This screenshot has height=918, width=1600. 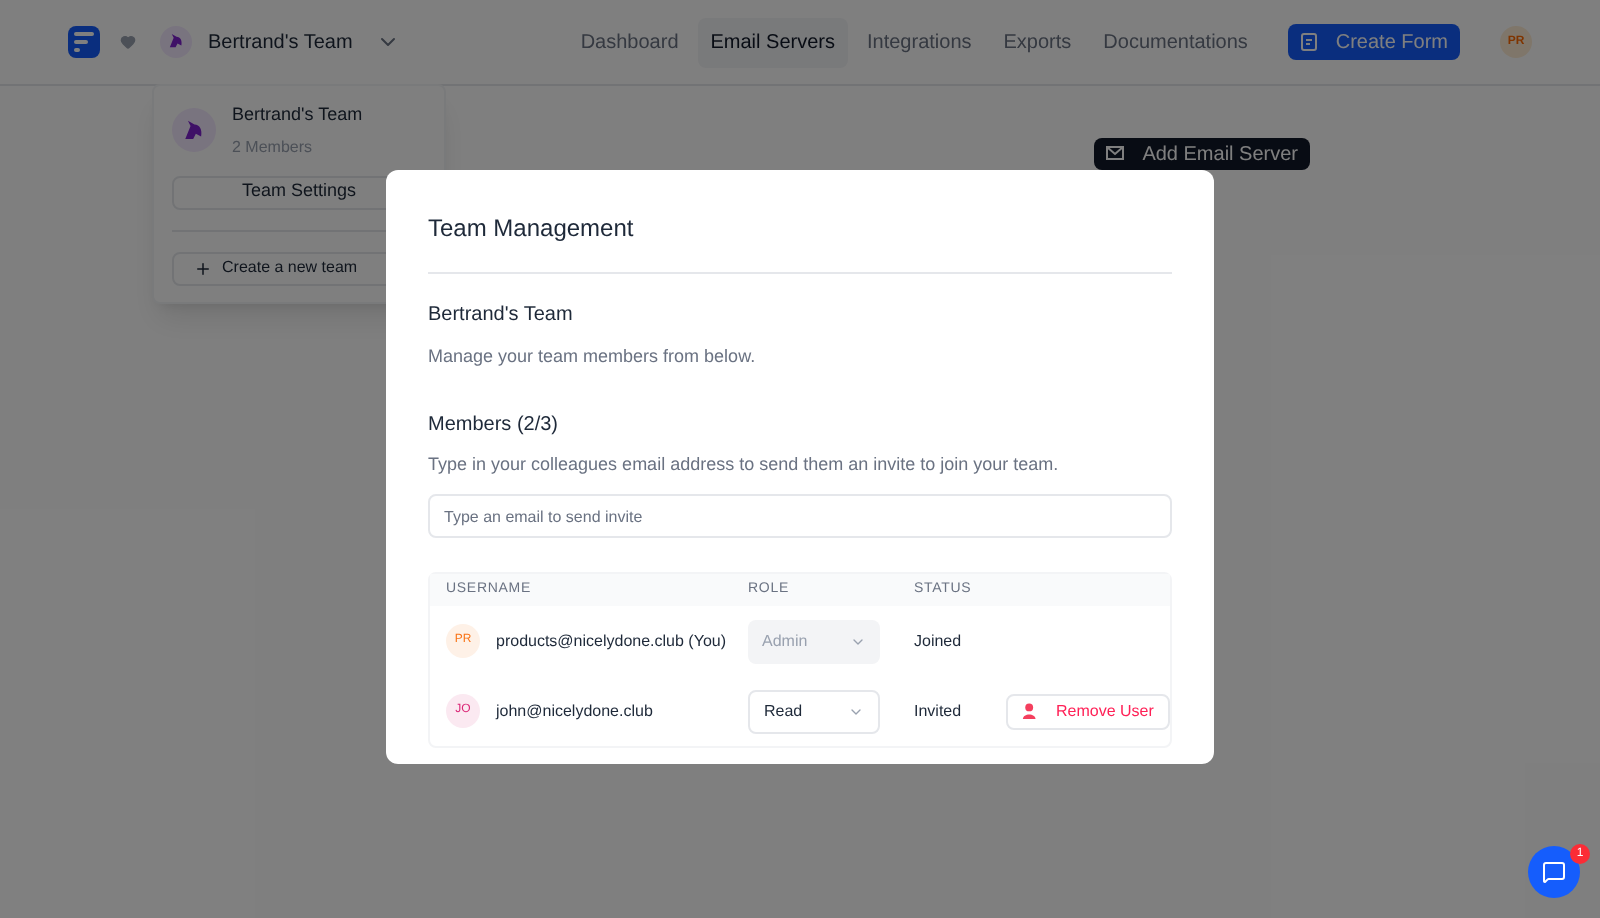 What do you see at coordinates (744, 464) in the screenshot?
I see `members-description: Type in your colleagues email address to send them an invite to join your team.` at bounding box center [744, 464].